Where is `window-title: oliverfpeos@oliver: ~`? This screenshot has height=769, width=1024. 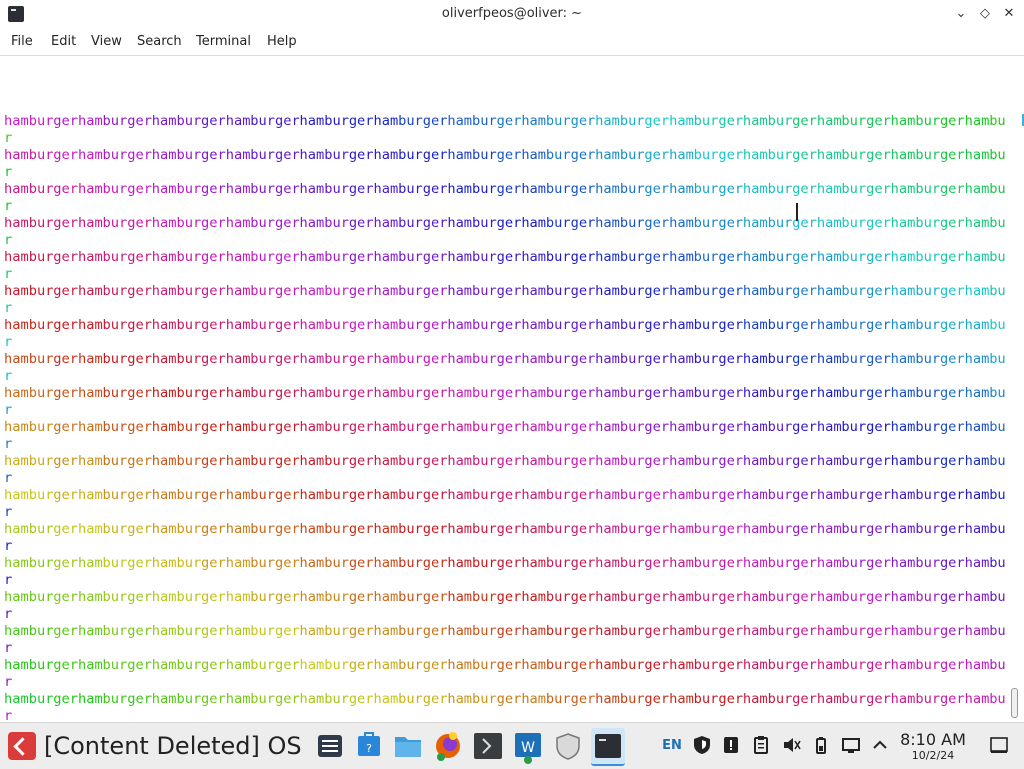
window-title: oliverfpeos@oliver: ~ is located at coordinates (512, 13).